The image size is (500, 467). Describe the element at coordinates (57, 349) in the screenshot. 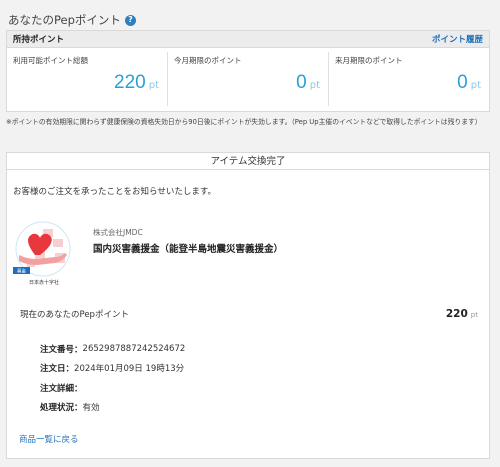

I see `detail-key: 注文番号` at that location.